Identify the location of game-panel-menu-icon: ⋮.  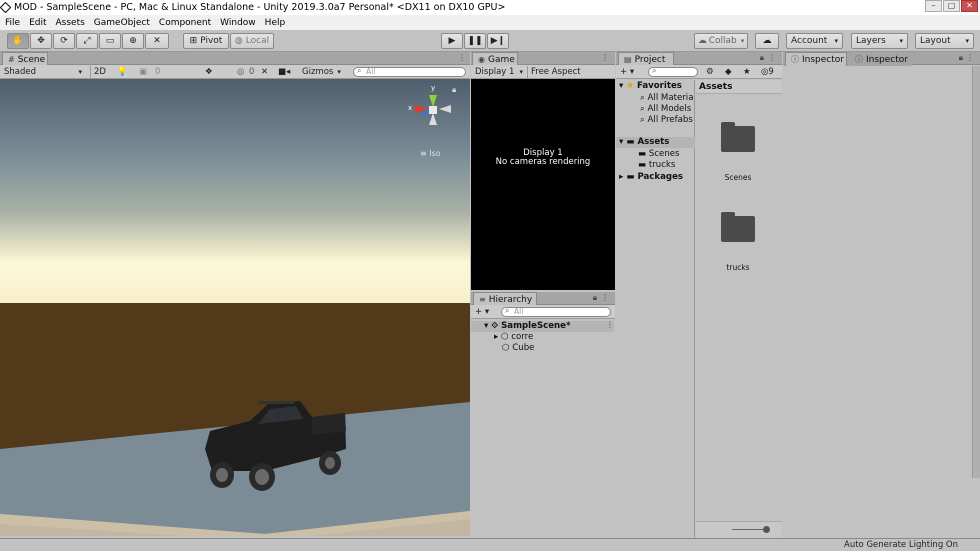
(605, 57).